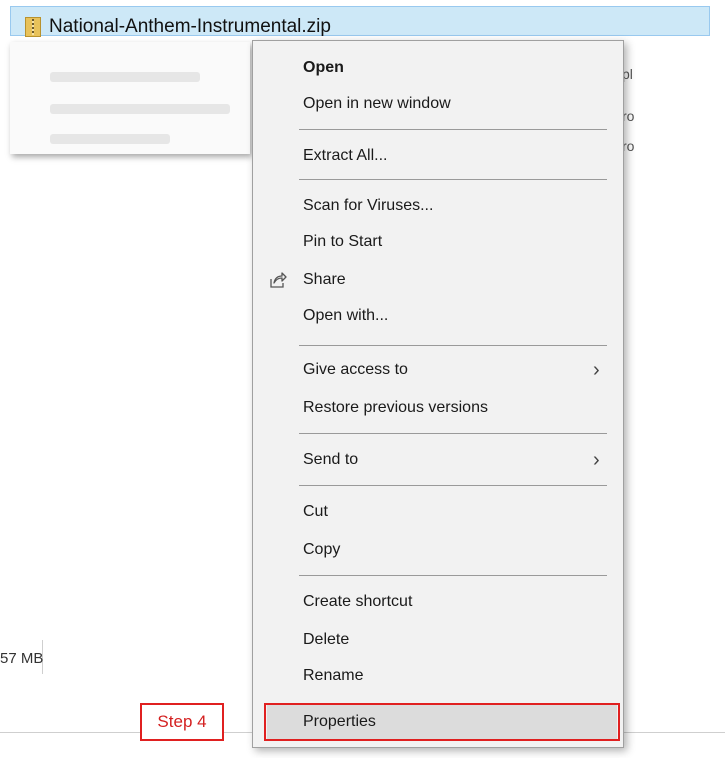 This screenshot has width=725, height=758. I want to click on menu-item-open: Open, so click(438, 69).